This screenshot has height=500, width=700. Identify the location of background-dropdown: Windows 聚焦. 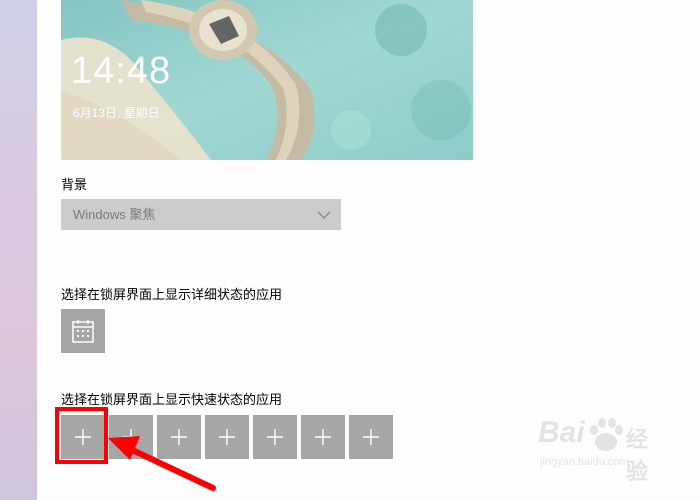
(201, 214).